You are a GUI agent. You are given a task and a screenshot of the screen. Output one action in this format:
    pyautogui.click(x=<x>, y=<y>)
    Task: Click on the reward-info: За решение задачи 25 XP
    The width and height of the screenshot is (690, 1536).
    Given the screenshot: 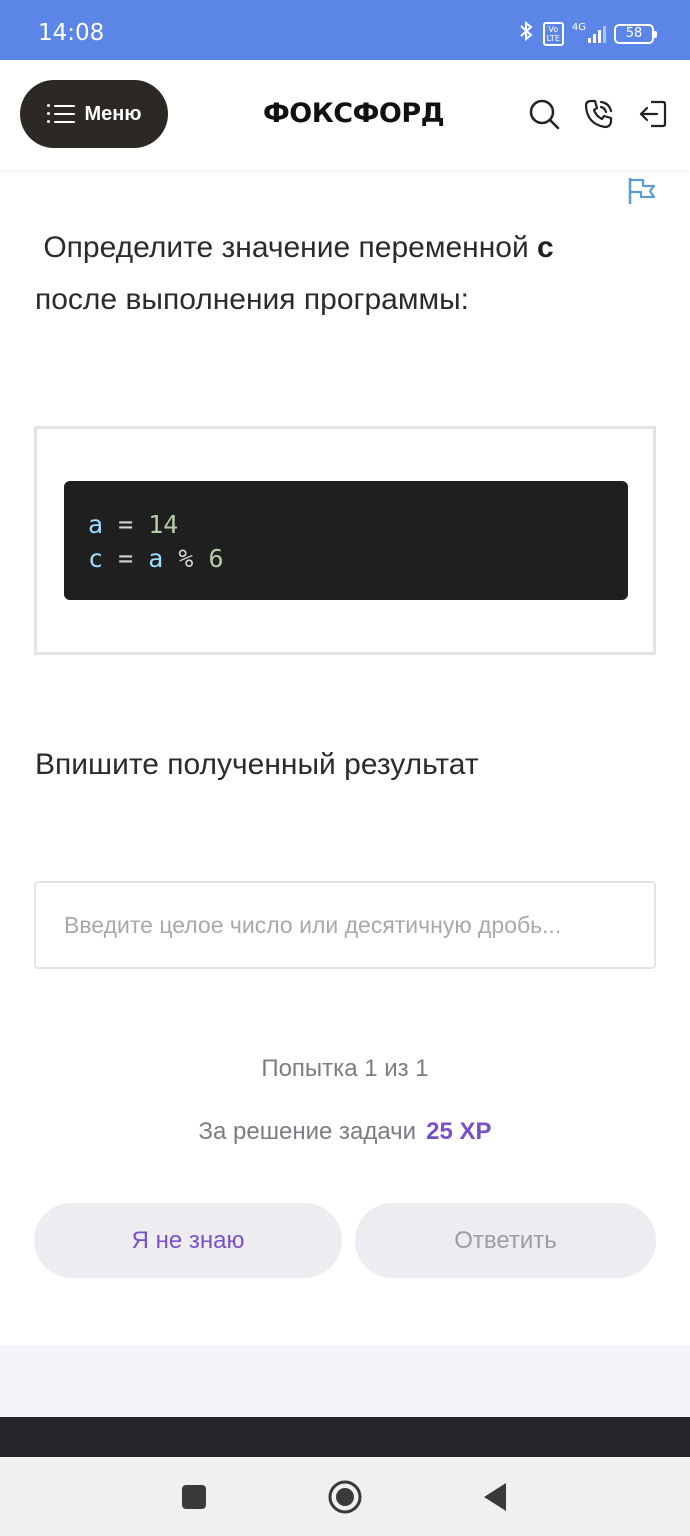 What is the action you would take?
    pyautogui.click(x=345, y=1132)
    